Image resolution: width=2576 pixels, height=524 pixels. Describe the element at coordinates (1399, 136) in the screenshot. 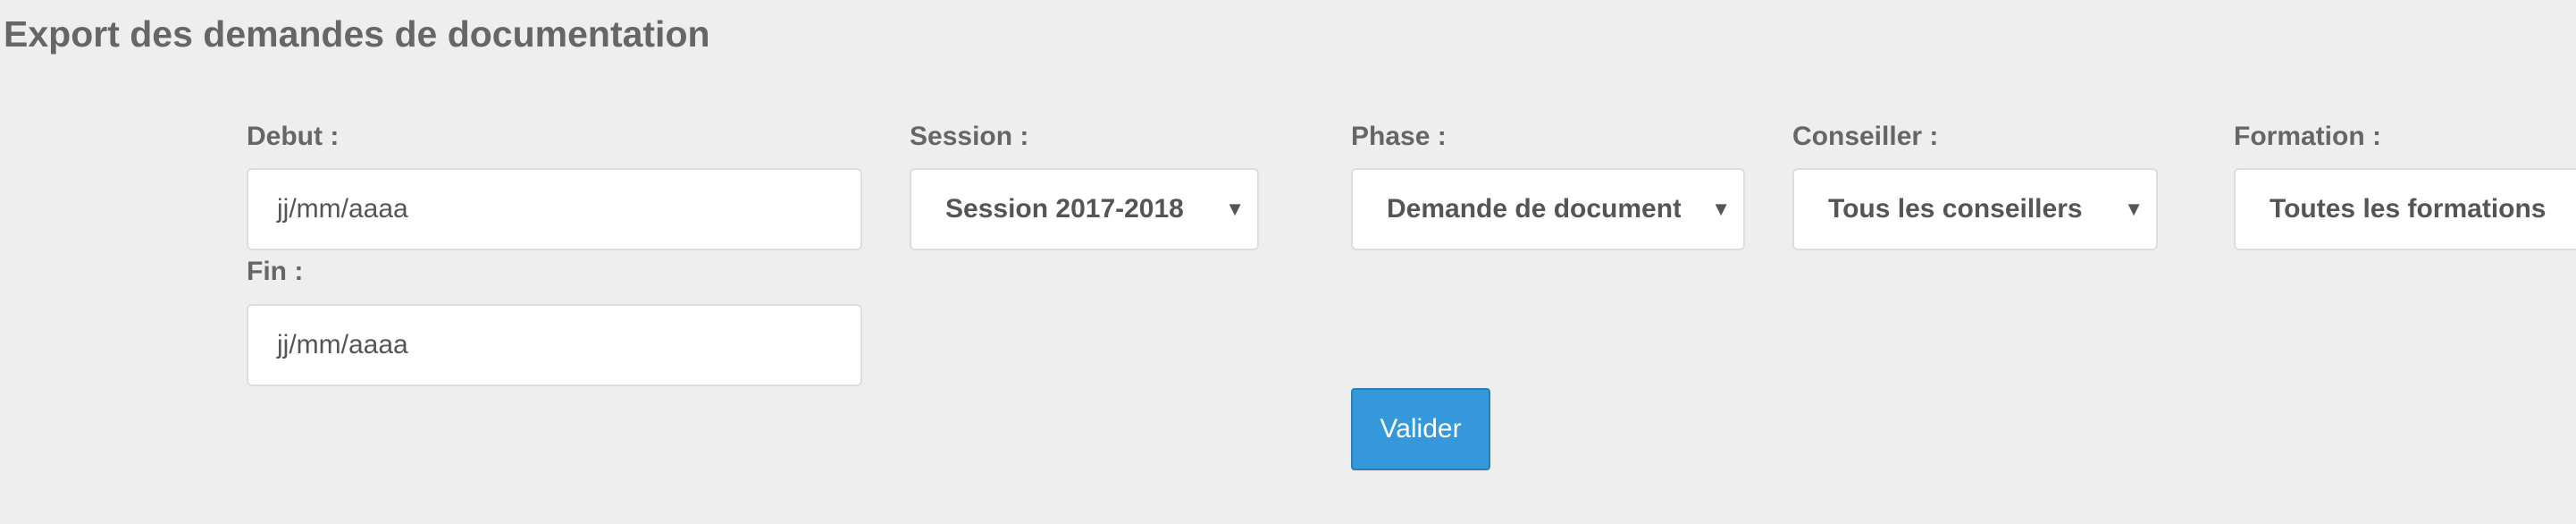

I see `phase-label: Phase :` at that location.